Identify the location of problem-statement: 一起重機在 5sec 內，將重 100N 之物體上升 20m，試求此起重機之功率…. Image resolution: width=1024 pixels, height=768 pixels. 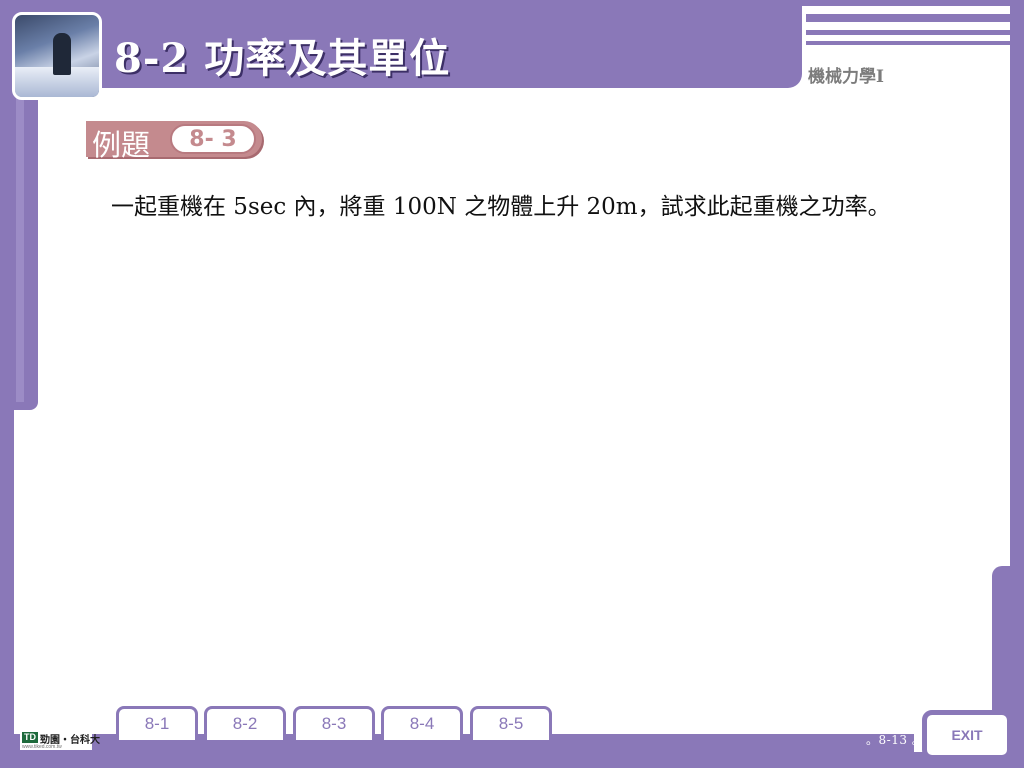
(501, 207).